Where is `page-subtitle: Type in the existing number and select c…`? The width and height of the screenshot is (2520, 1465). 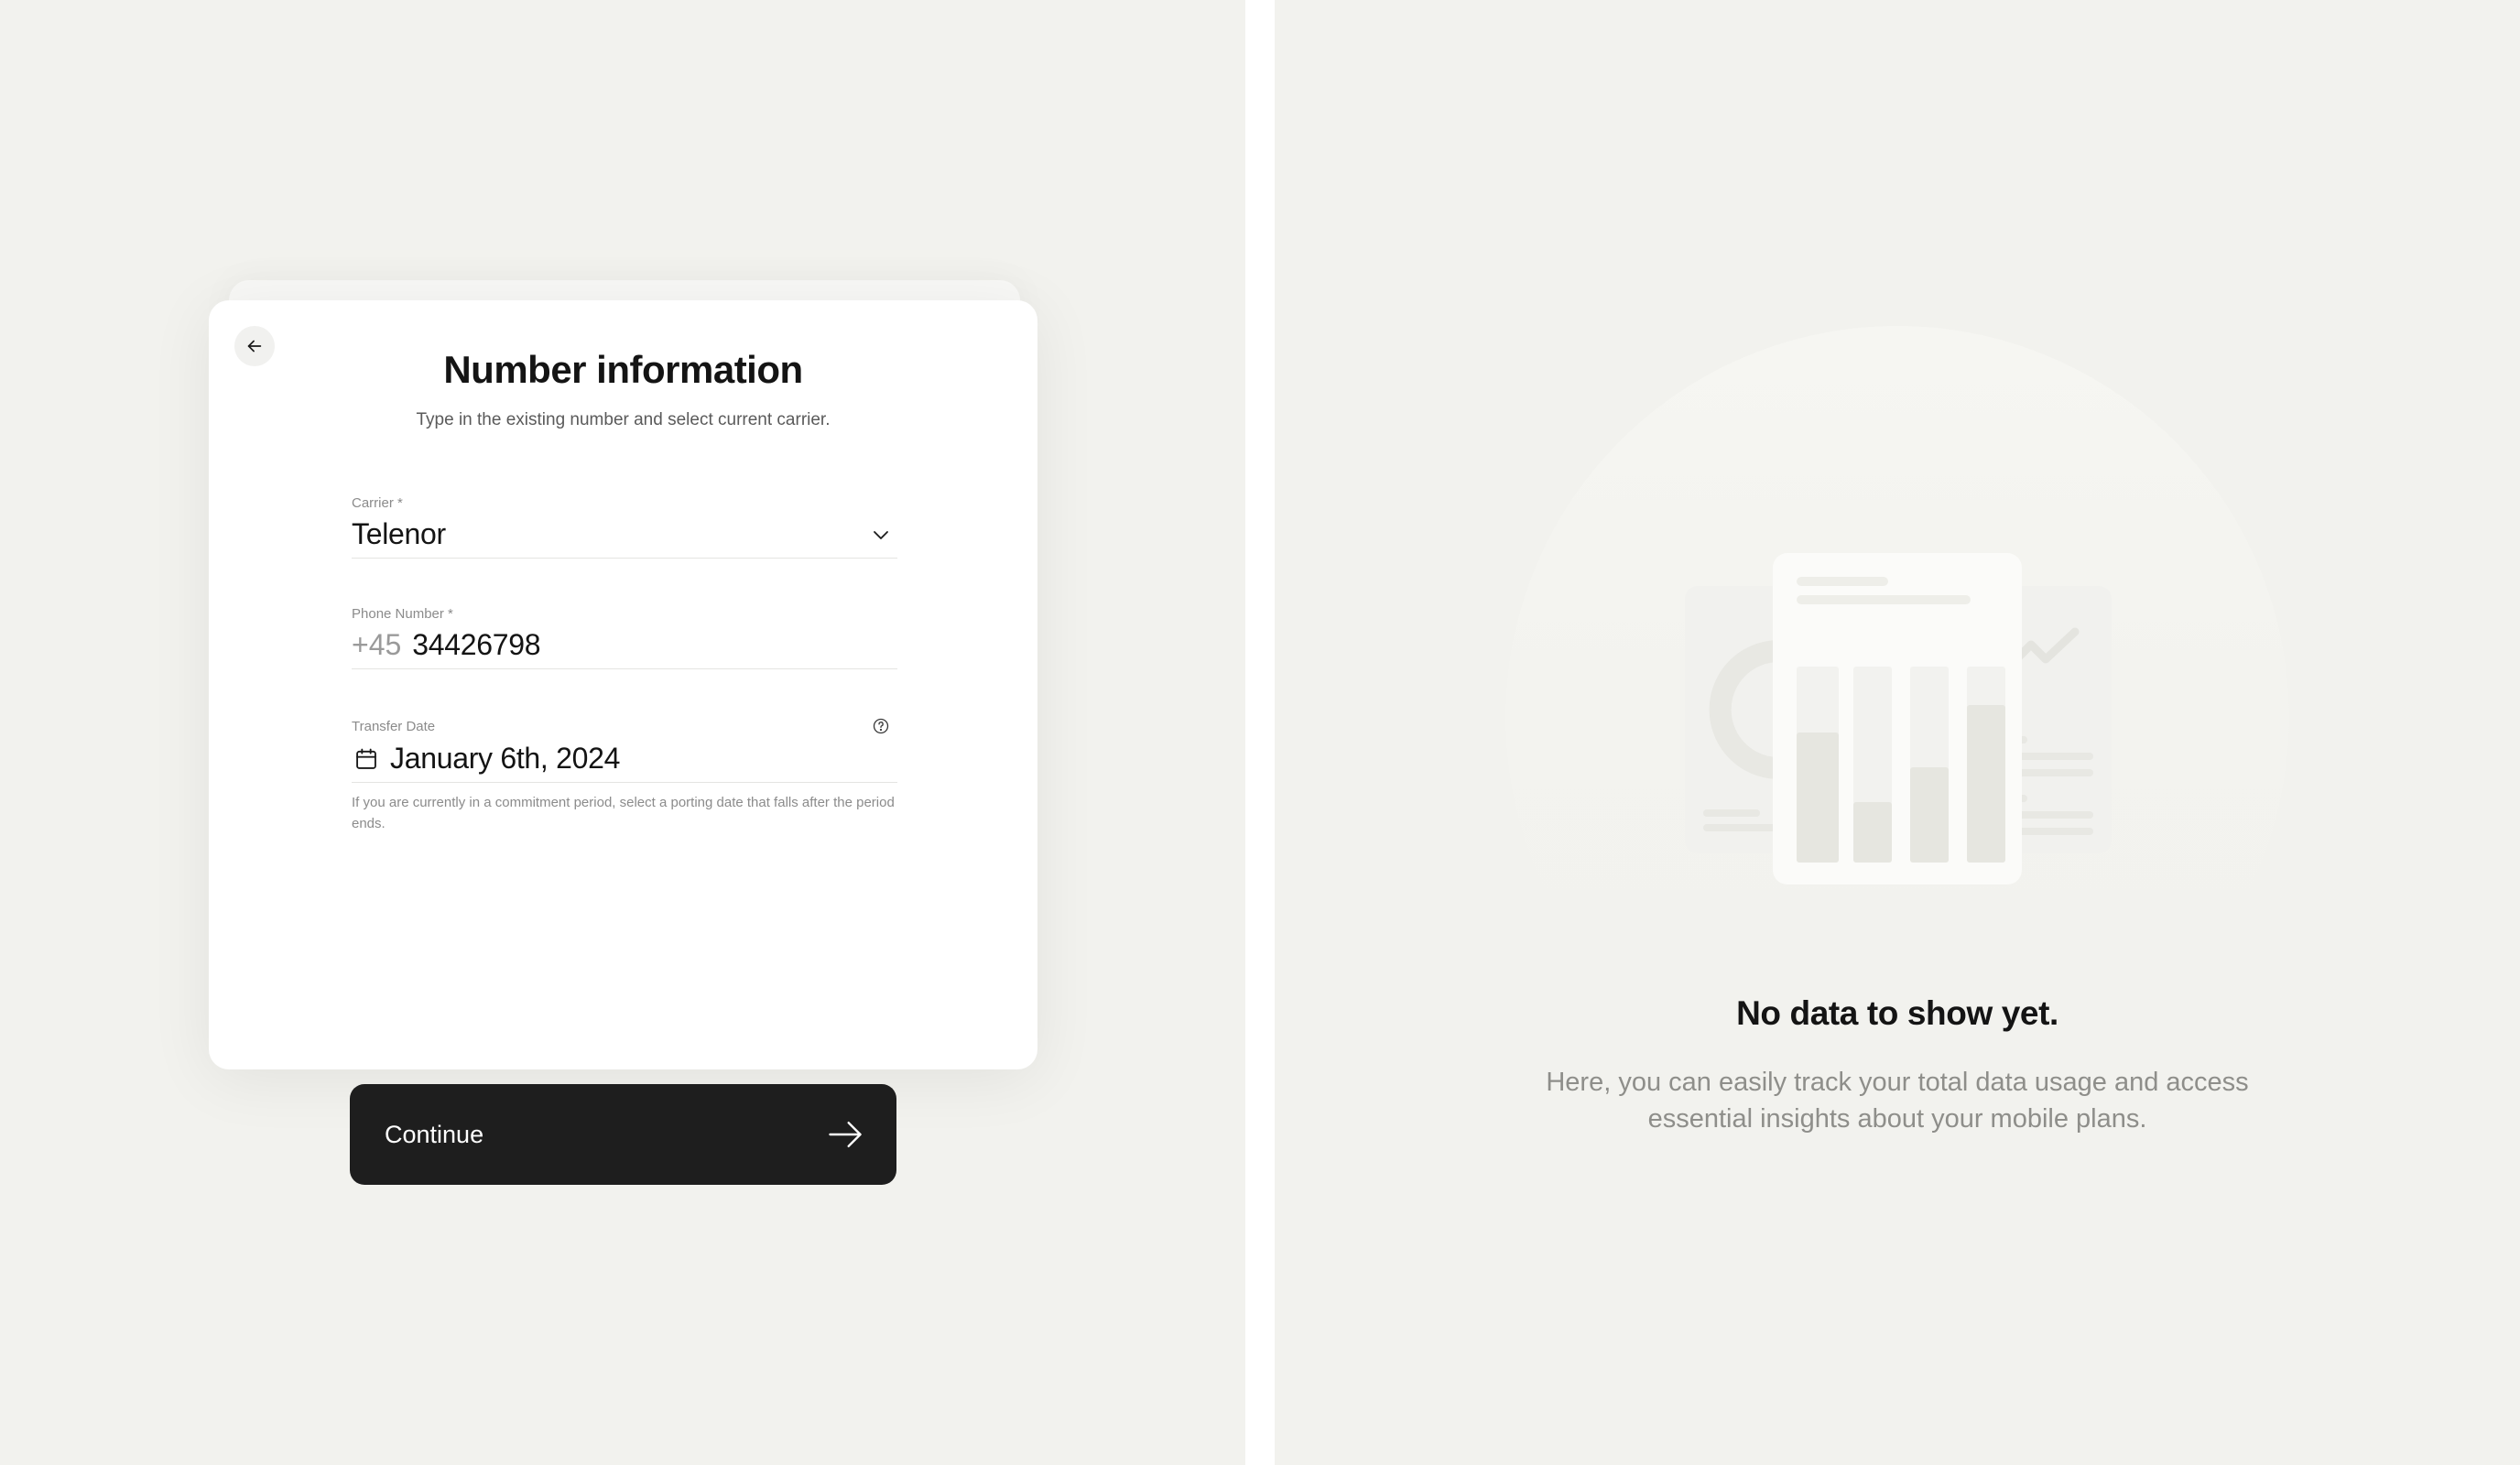 page-subtitle: Type in the existing number and select c… is located at coordinates (623, 419).